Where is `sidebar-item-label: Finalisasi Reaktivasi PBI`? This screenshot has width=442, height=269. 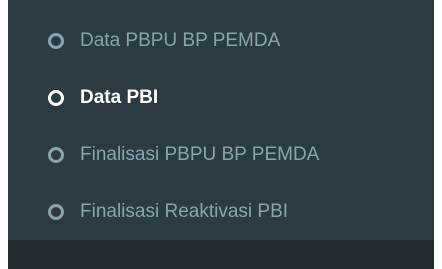 sidebar-item-label: Finalisasi Reaktivasi PBI is located at coordinates (184, 211).